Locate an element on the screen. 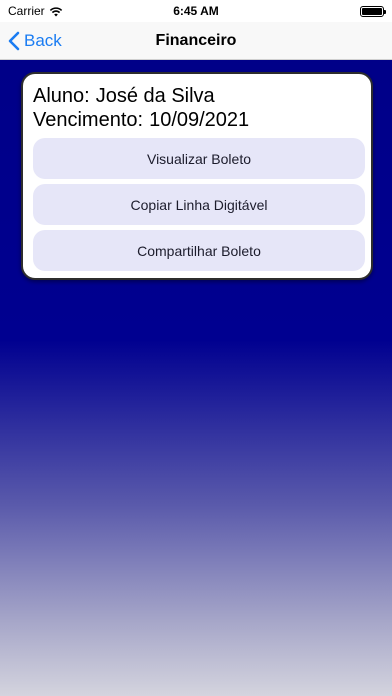 The height and width of the screenshot is (696, 392). page-title: Financeiro is located at coordinates (196, 40).